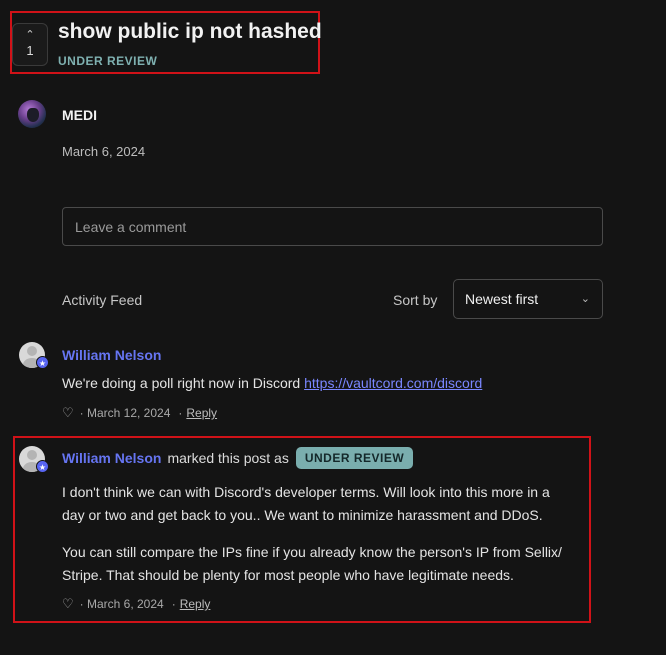  I want to click on status-badge: UNDER REVIEW, so click(354, 458).